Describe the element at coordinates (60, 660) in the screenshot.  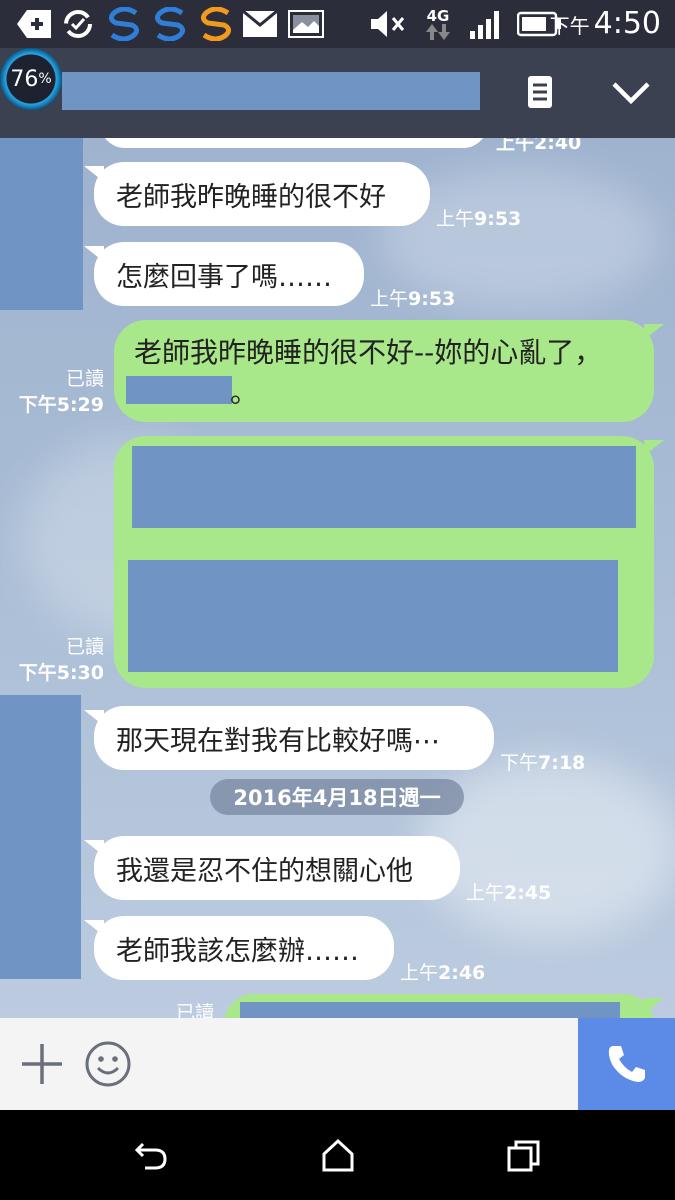
I see `message-meta: 已讀 下午5:30` at that location.